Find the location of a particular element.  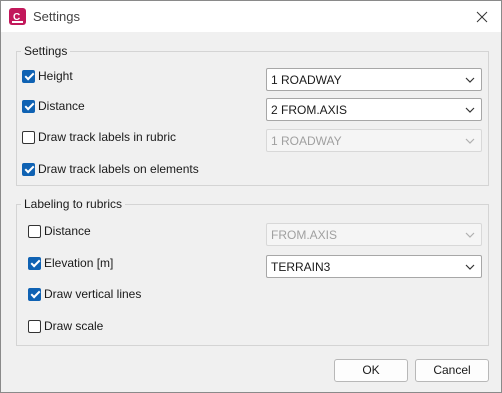

scale-checkbox is located at coordinates (34, 326).